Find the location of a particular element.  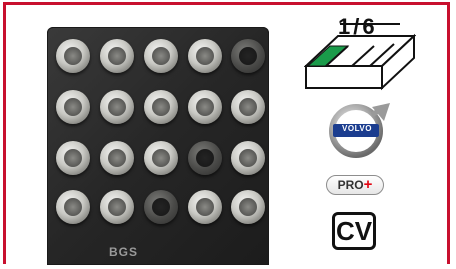

volvo-brand-text: VOLVO is located at coordinates (357, 128).